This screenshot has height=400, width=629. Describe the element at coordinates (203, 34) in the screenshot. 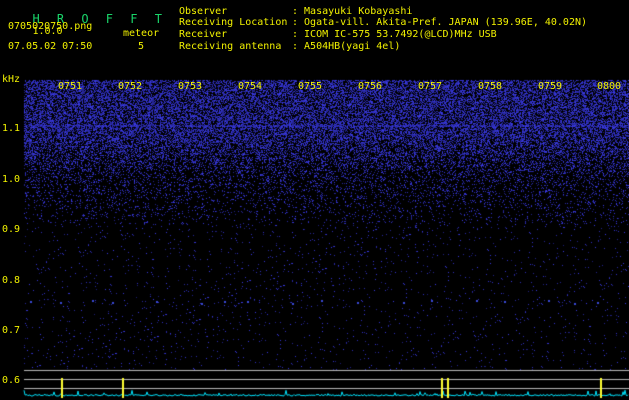

I see `info-label-receiver: Receiver` at that location.